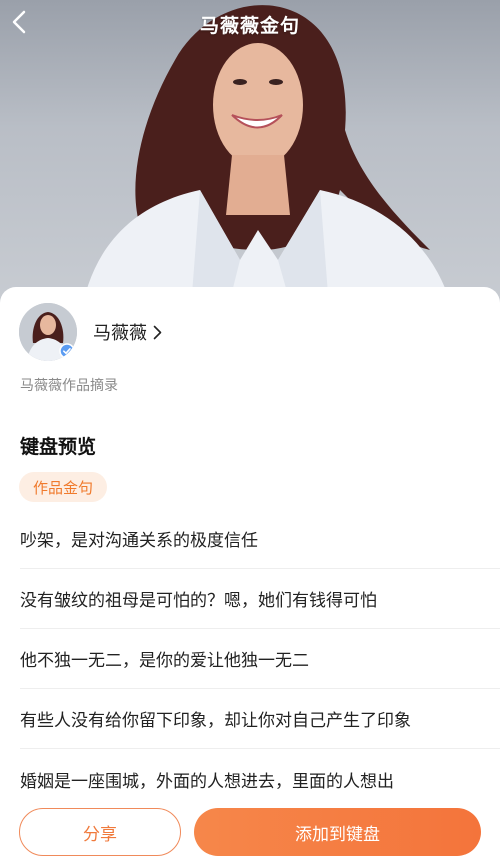 This screenshot has height=863, width=500. What do you see at coordinates (120, 333) in the screenshot?
I see `author-name-text: 马薇薇` at bounding box center [120, 333].